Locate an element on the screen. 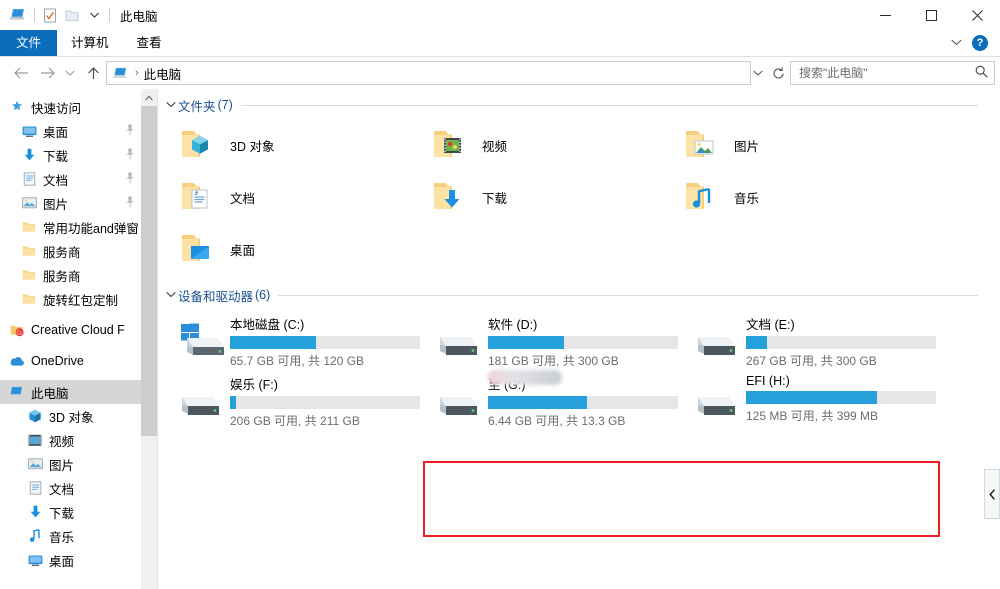 The image size is (1000, 589). sidebar-item-quick-access: 快速访问 is located at coordinates (70, 107).